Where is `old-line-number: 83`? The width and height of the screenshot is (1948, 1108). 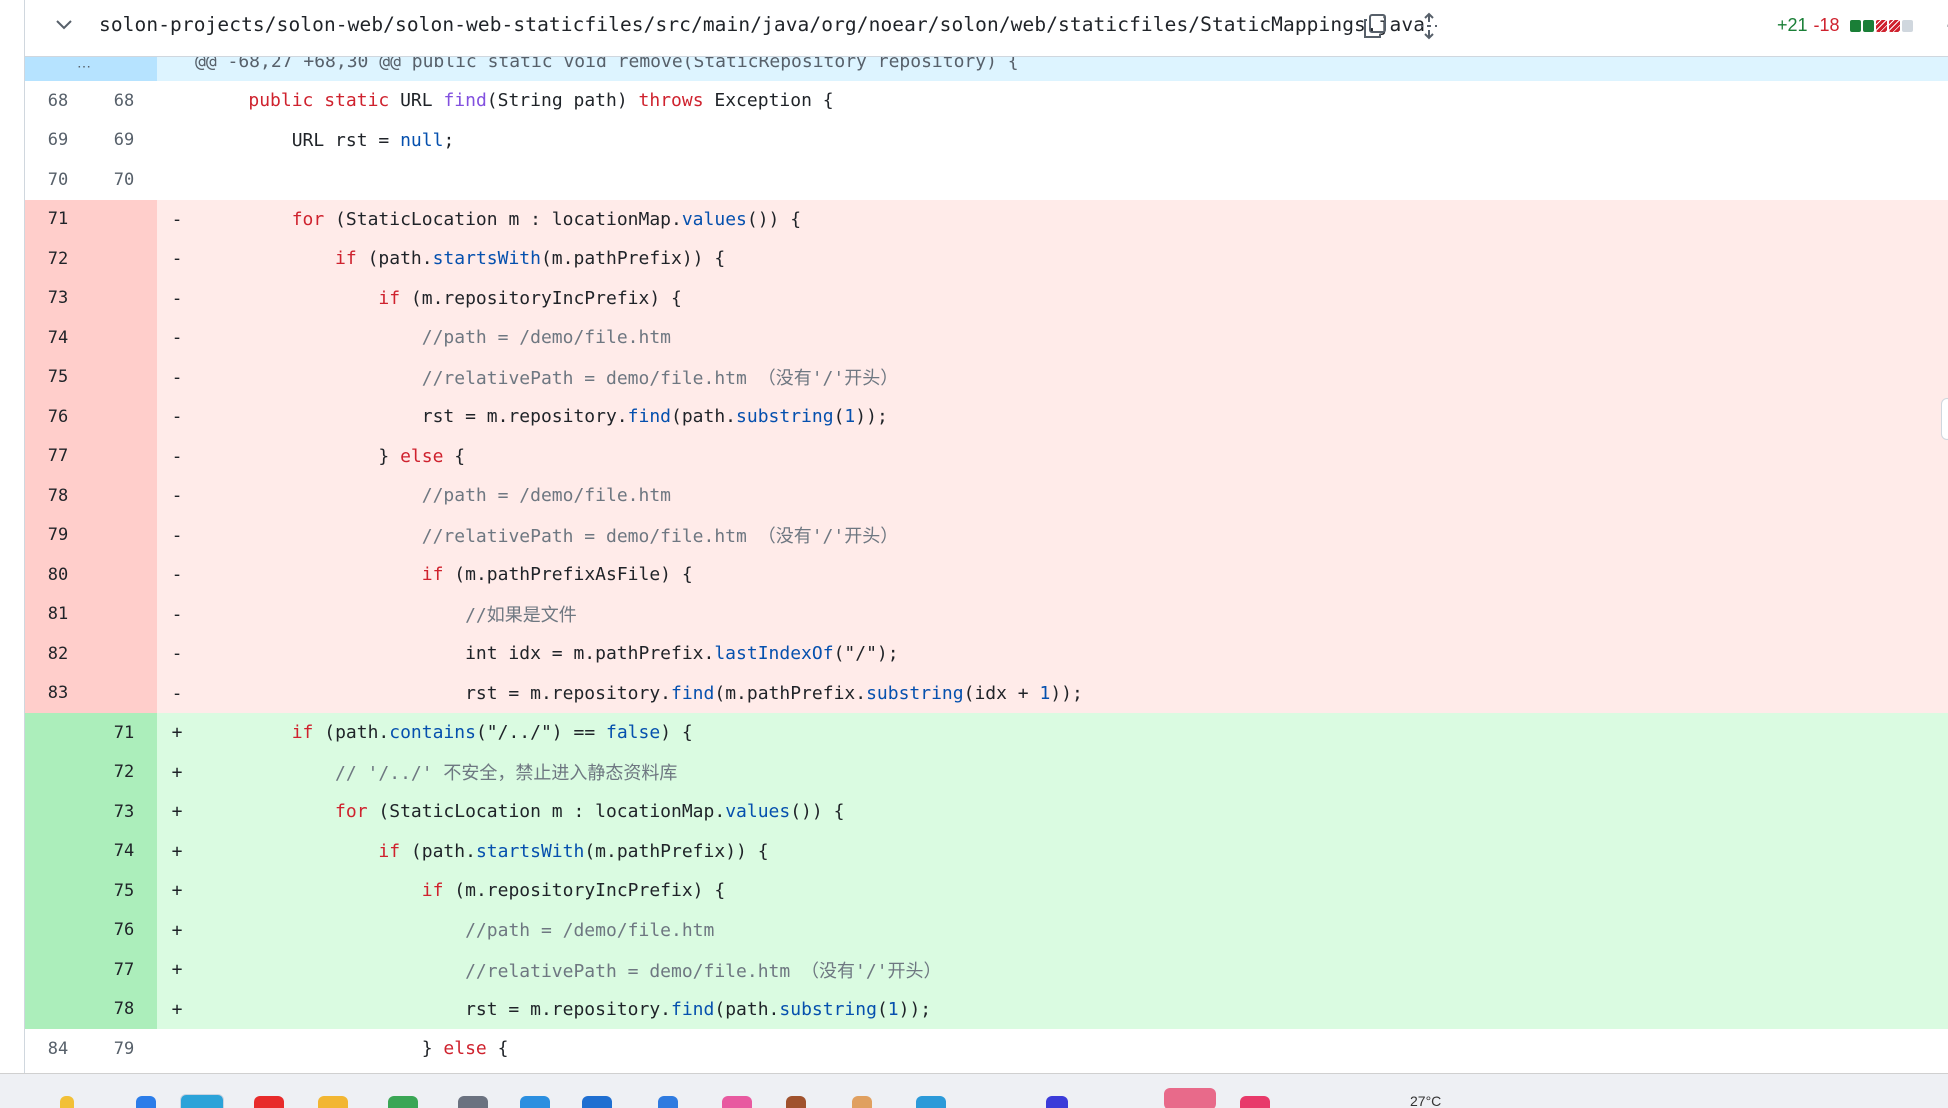 old-line-number: 83 is located at coordinates (58, 693).